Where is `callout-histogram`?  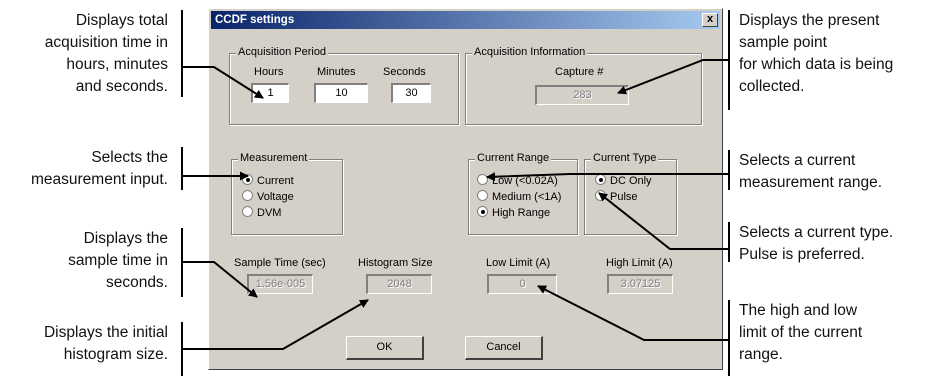 callout-histogram is located at coordinates (274, 338).